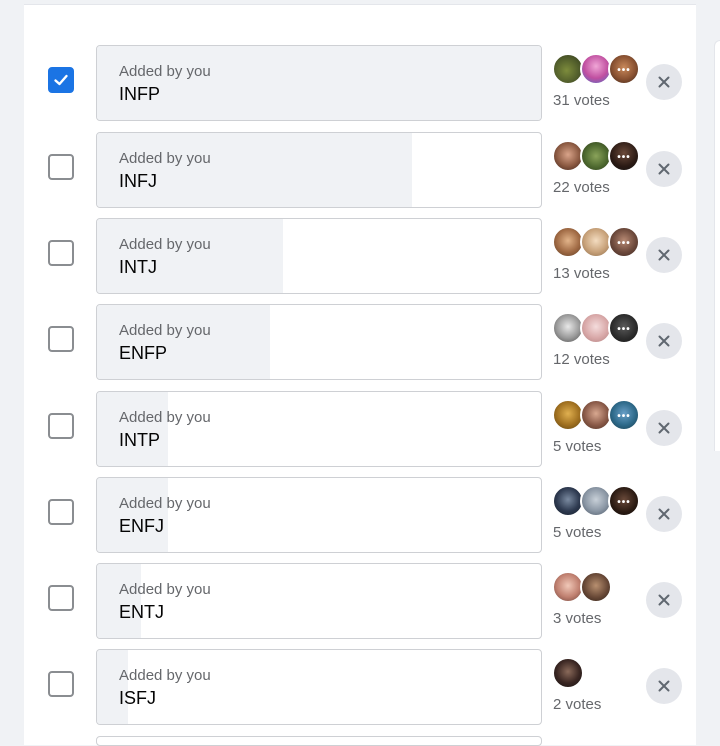  What do you see at coordinates (319, 741) in the screenshot?
I see `next-option-box-partial` at bounding box center [319, 741].